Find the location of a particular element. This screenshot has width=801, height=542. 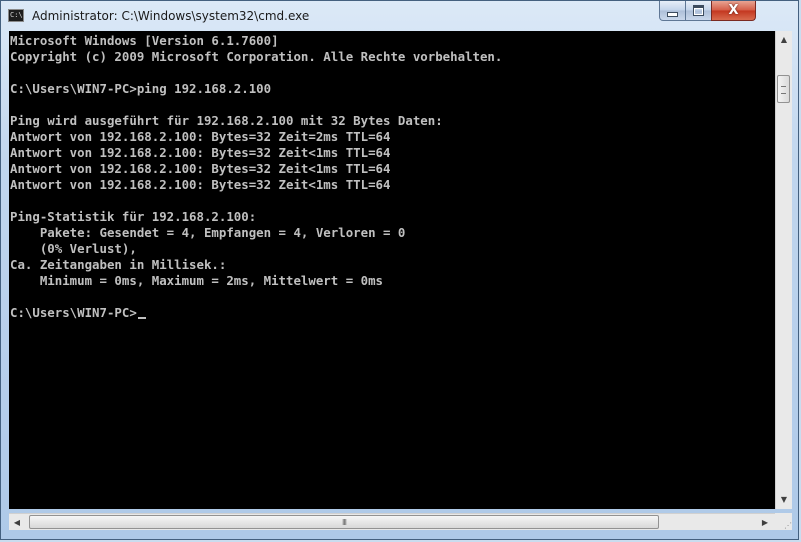

horizontal-scrollbar: ◀ III ▶ is located at coordinates (392, 521).